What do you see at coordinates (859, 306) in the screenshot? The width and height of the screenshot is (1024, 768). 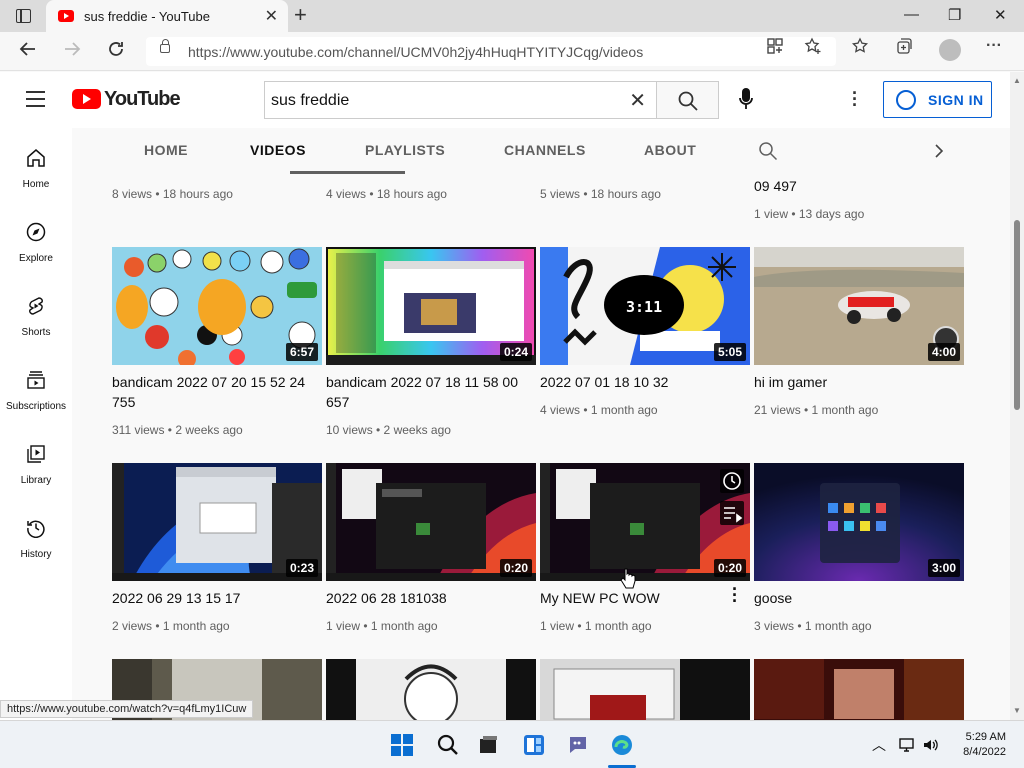 I see `video-thumbnail: 4:00` at bounding box center [859, 306].